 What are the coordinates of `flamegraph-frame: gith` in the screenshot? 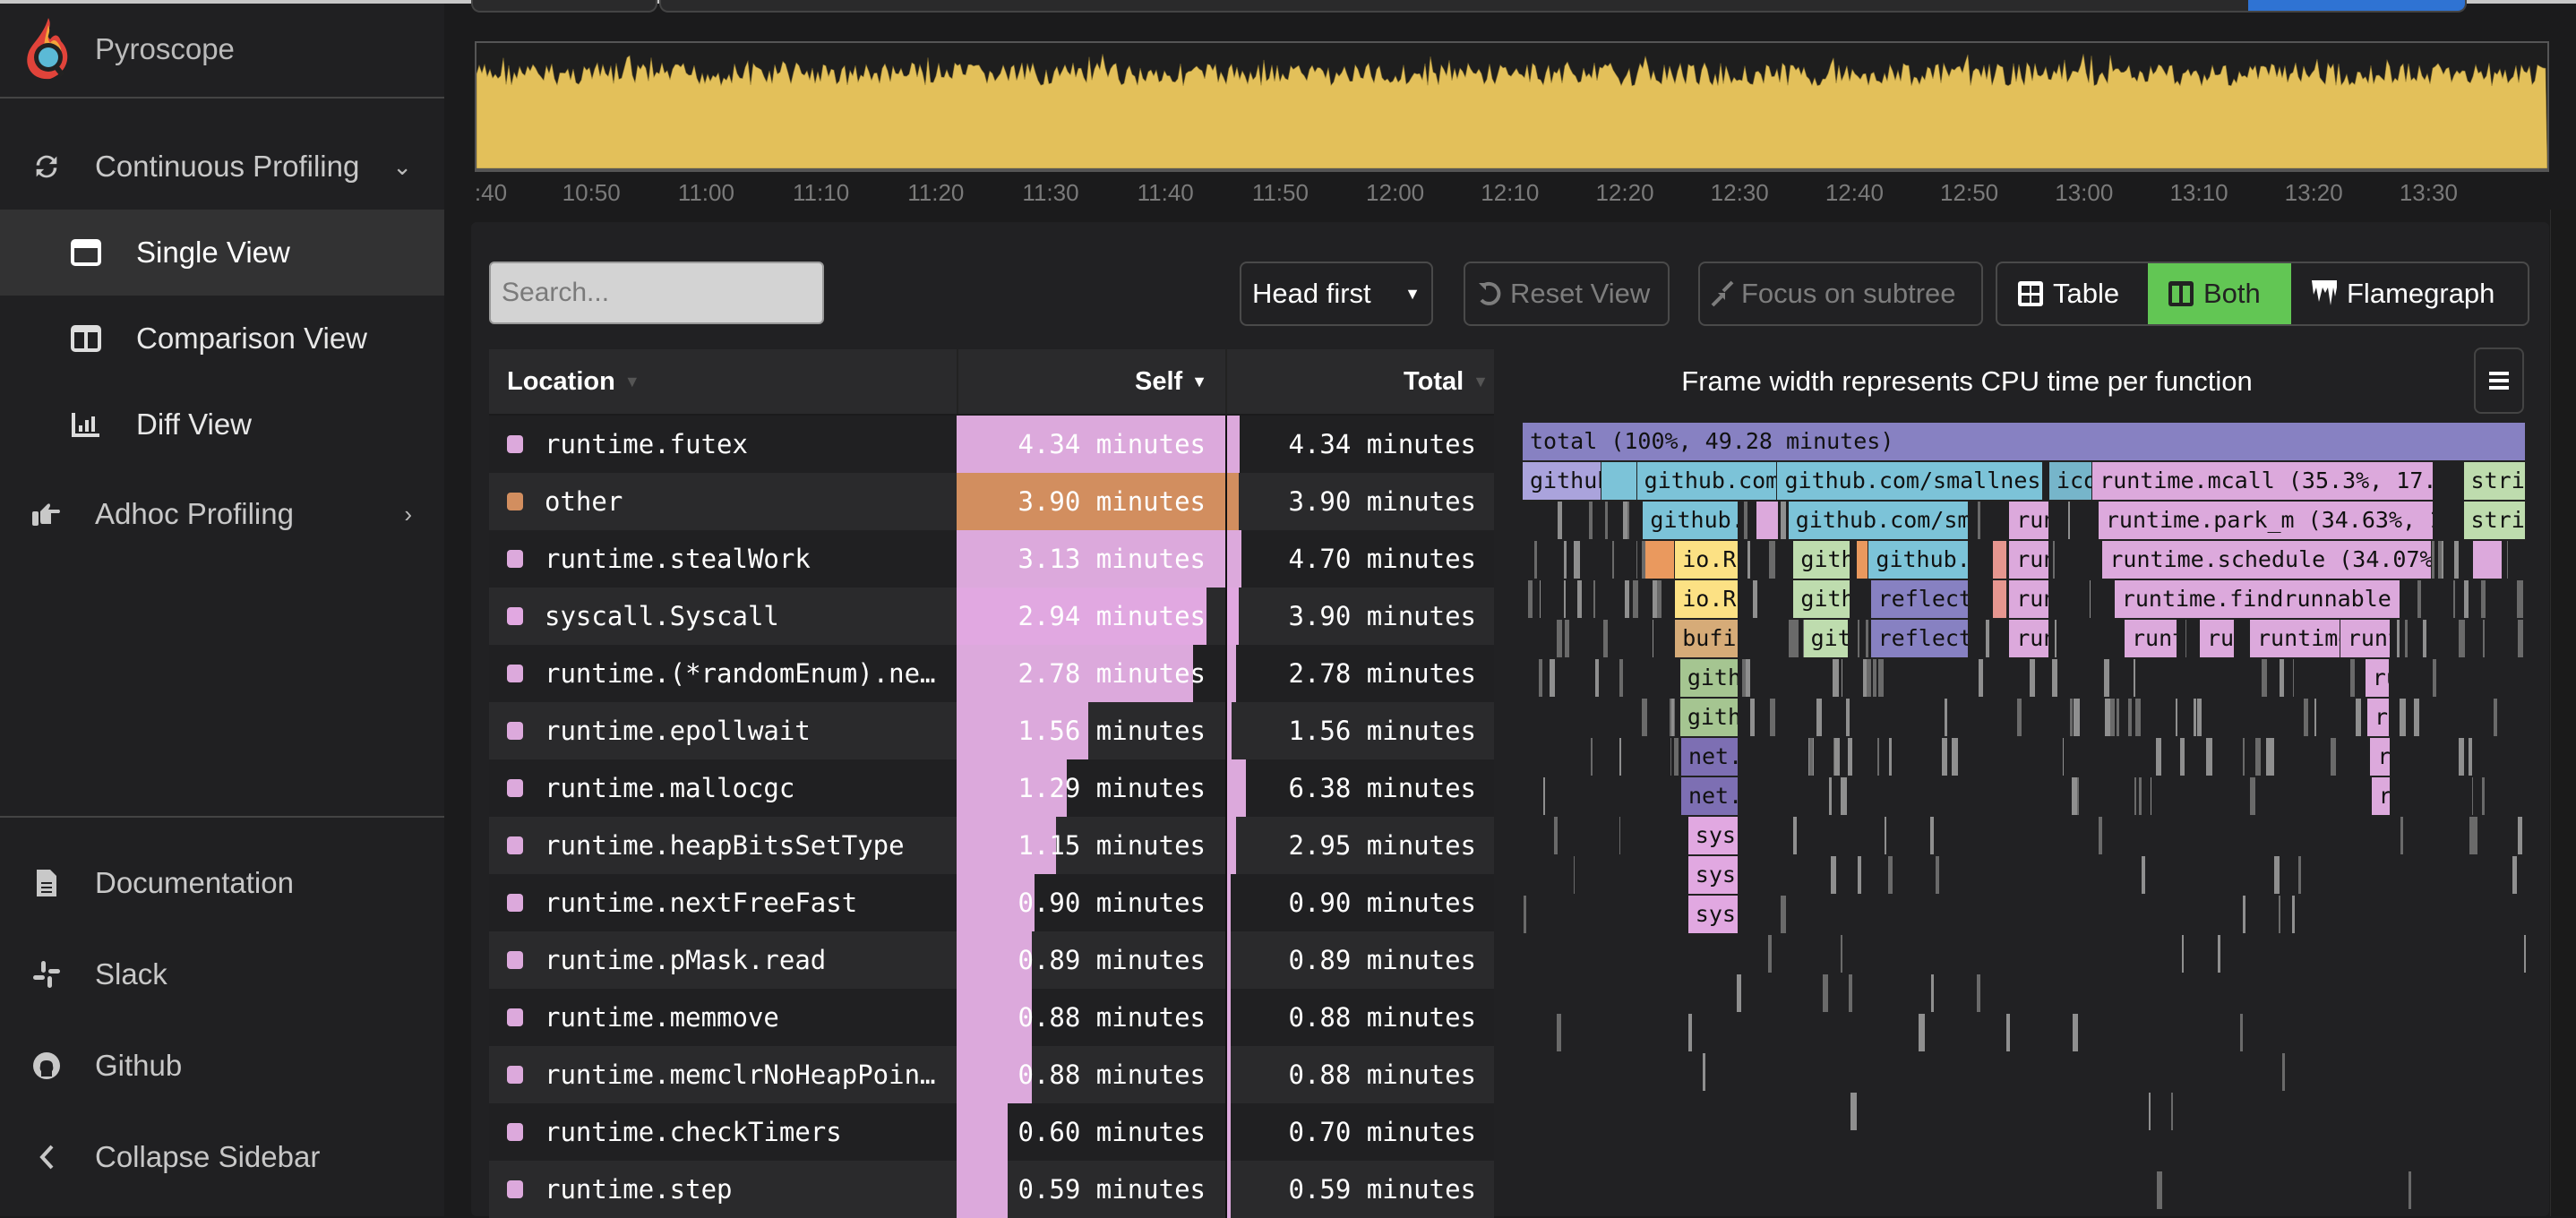 It's located at (1822, 560).